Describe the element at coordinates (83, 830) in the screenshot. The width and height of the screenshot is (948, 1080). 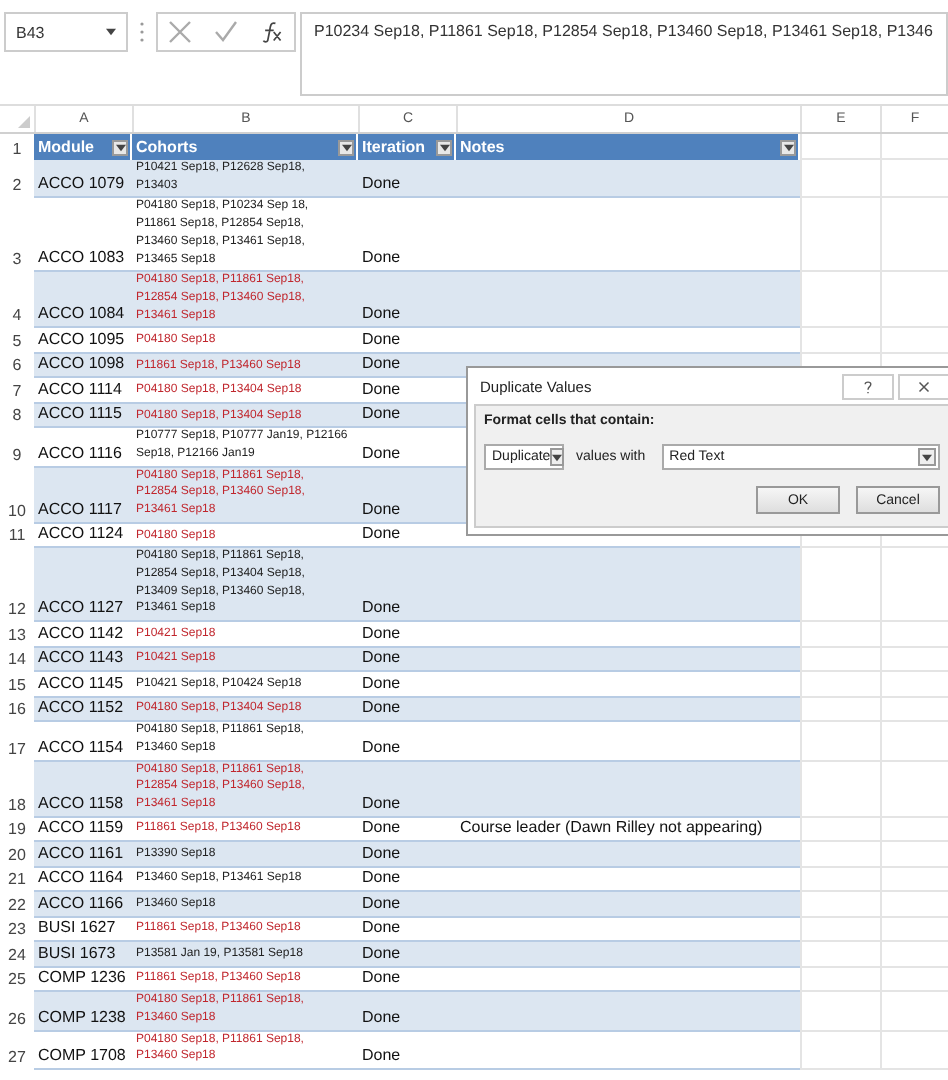
I see `table-cell: ACCO 1159` at that location.